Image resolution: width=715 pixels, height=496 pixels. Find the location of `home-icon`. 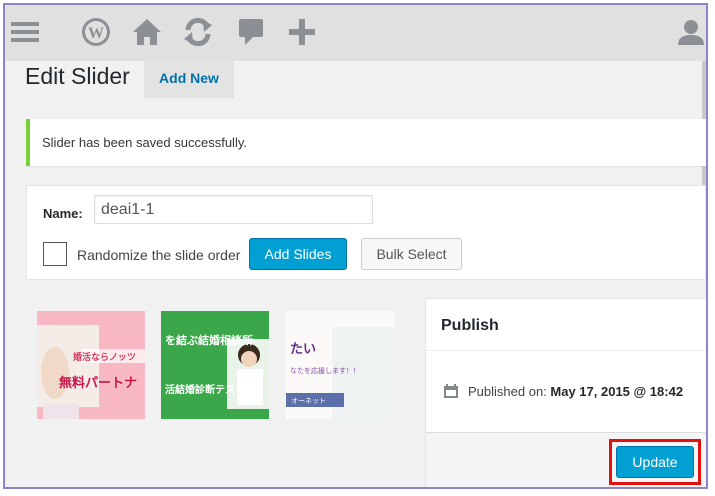

home-icon is located at coordinates (147, 32).